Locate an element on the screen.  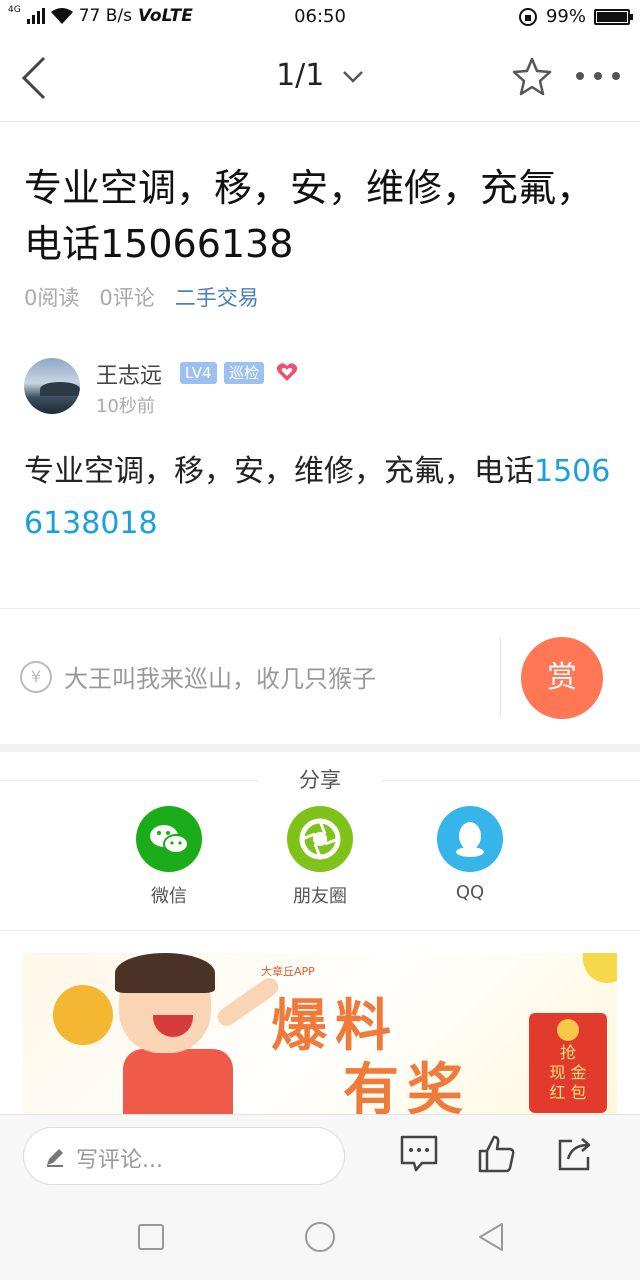
top-nav: 1/1 is located at coordinates (320, 78).